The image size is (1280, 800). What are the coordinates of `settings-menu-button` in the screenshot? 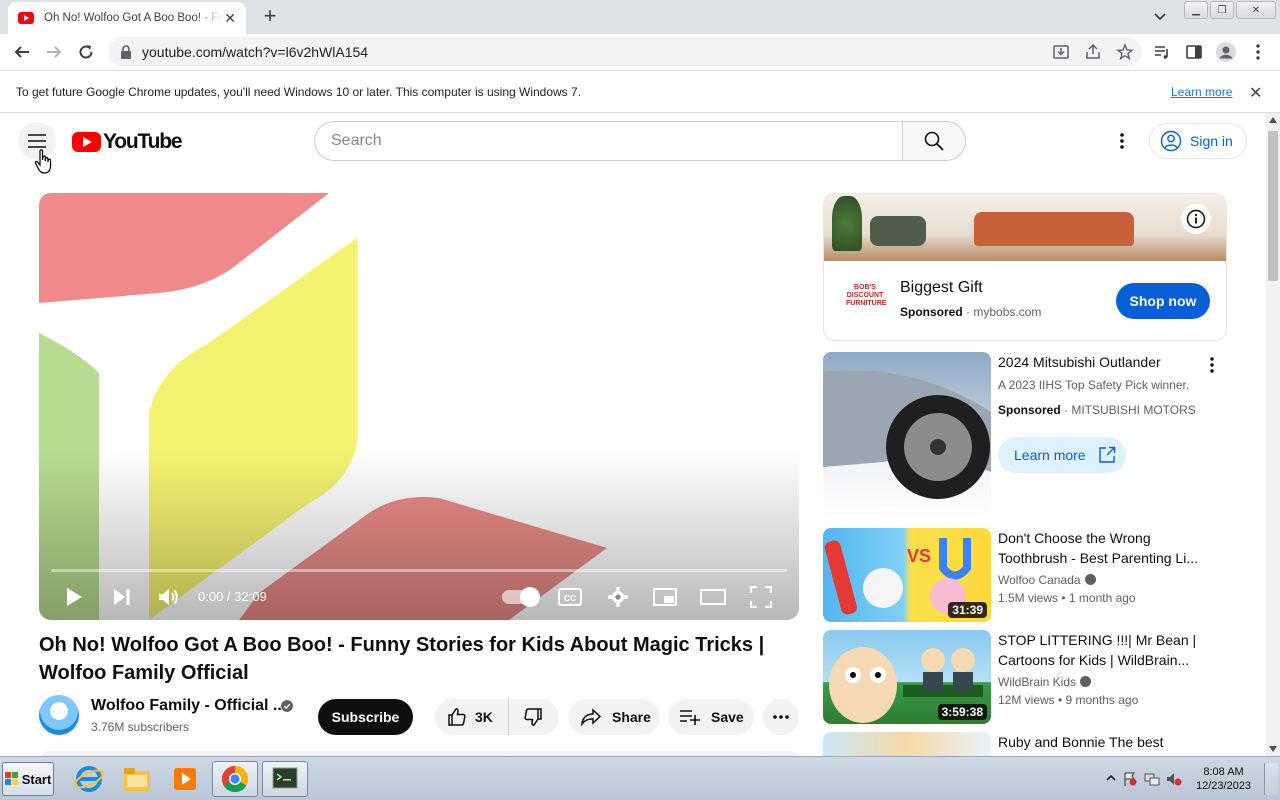 It's located at (1122, 141).